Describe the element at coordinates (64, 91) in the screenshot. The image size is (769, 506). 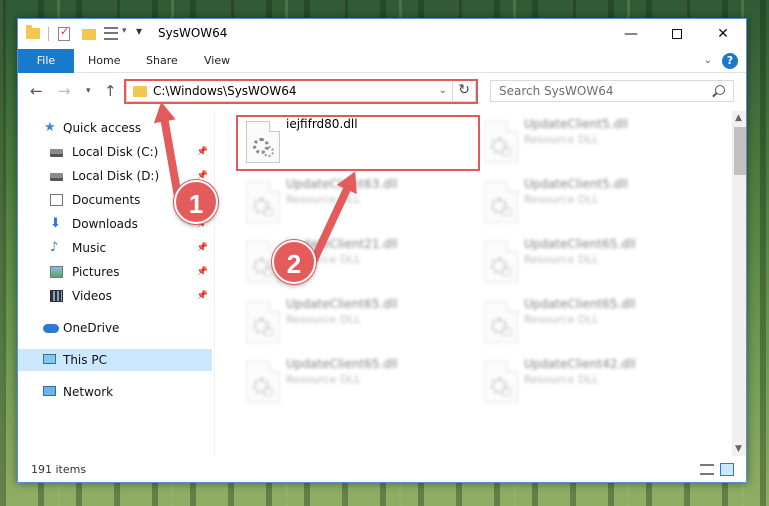
I see `forward-button: →` at that location.